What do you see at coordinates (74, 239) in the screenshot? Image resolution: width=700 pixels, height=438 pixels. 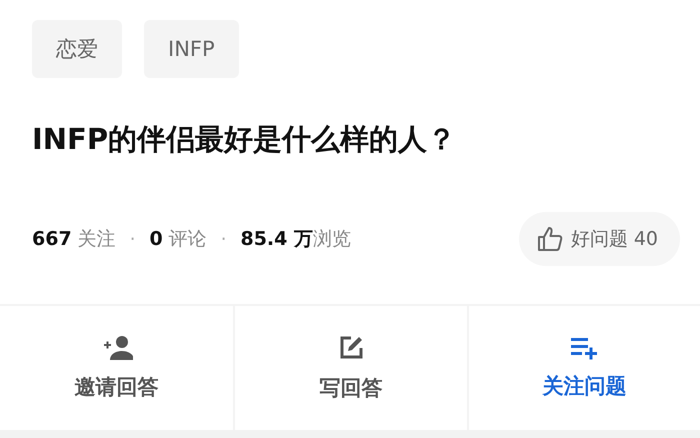 I see `stat-text: 667 关注` at bounding box center [74, 239].